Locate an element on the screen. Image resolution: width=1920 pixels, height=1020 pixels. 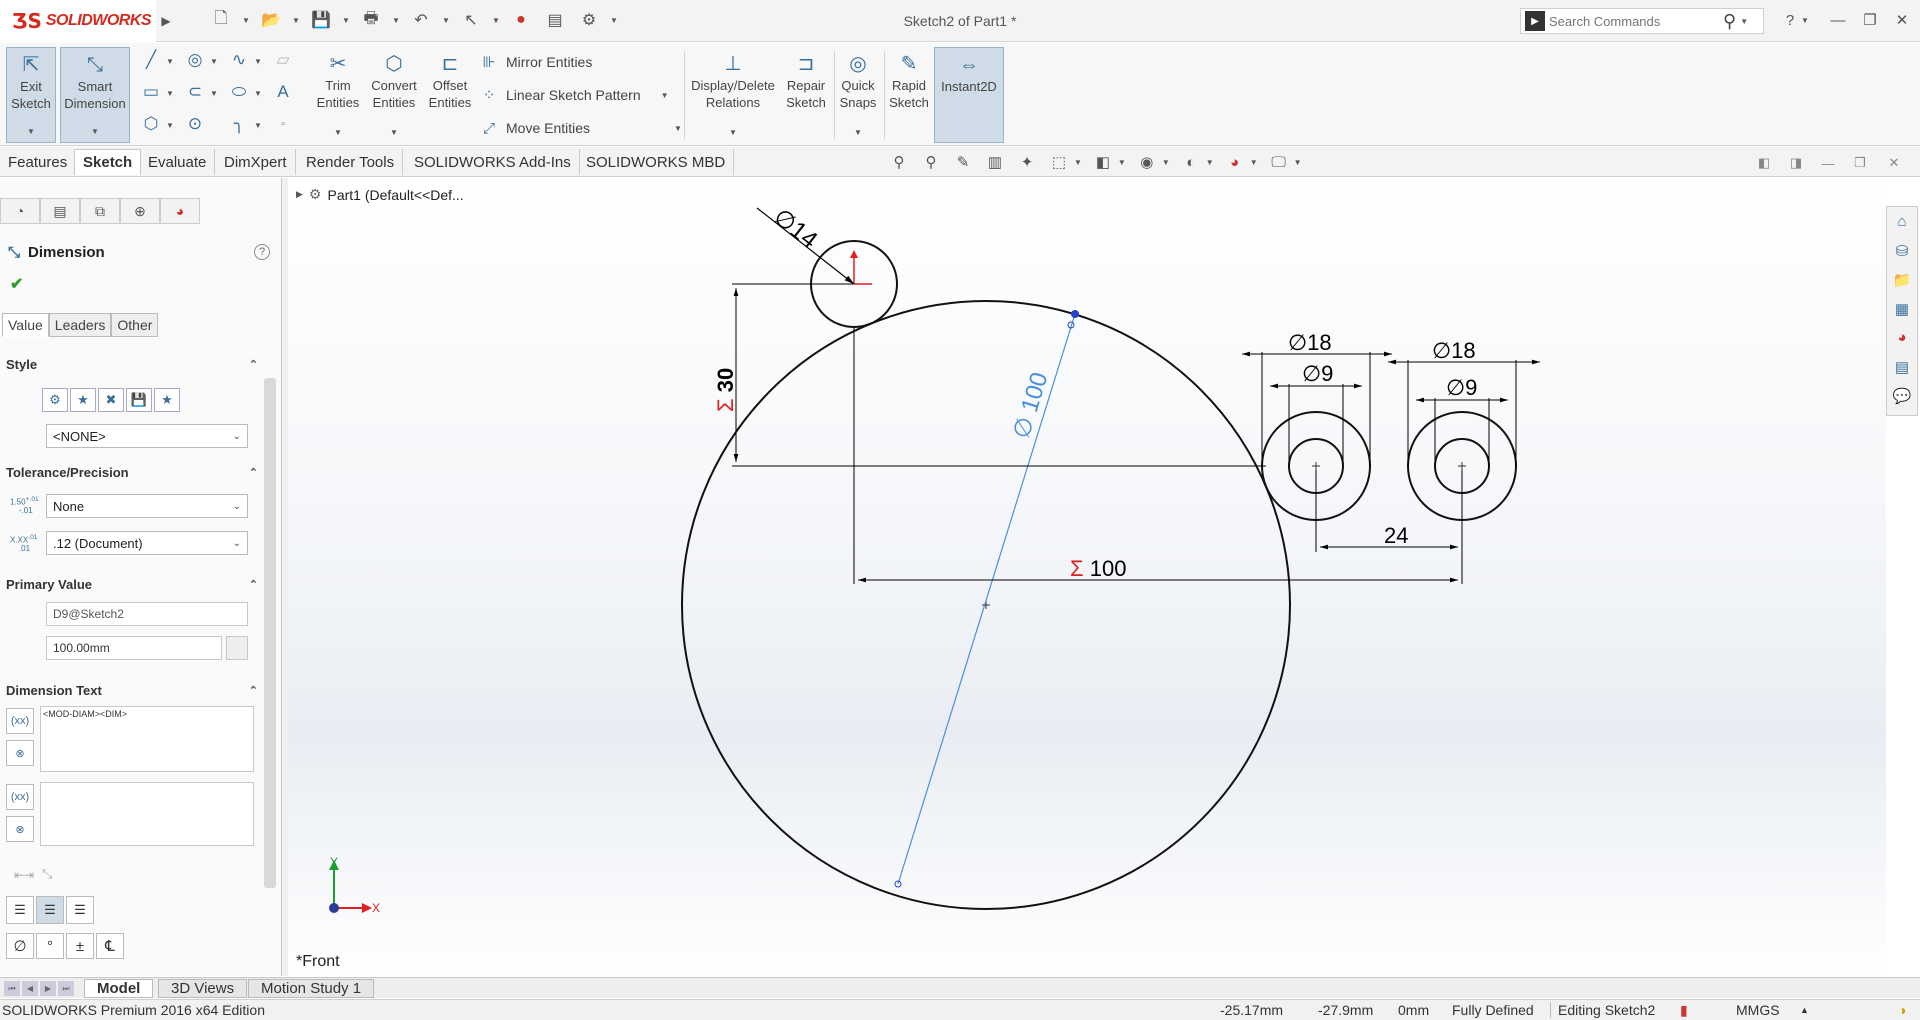
hide-show-caret-icon: ▼ is located at coordinates (1166, 162).